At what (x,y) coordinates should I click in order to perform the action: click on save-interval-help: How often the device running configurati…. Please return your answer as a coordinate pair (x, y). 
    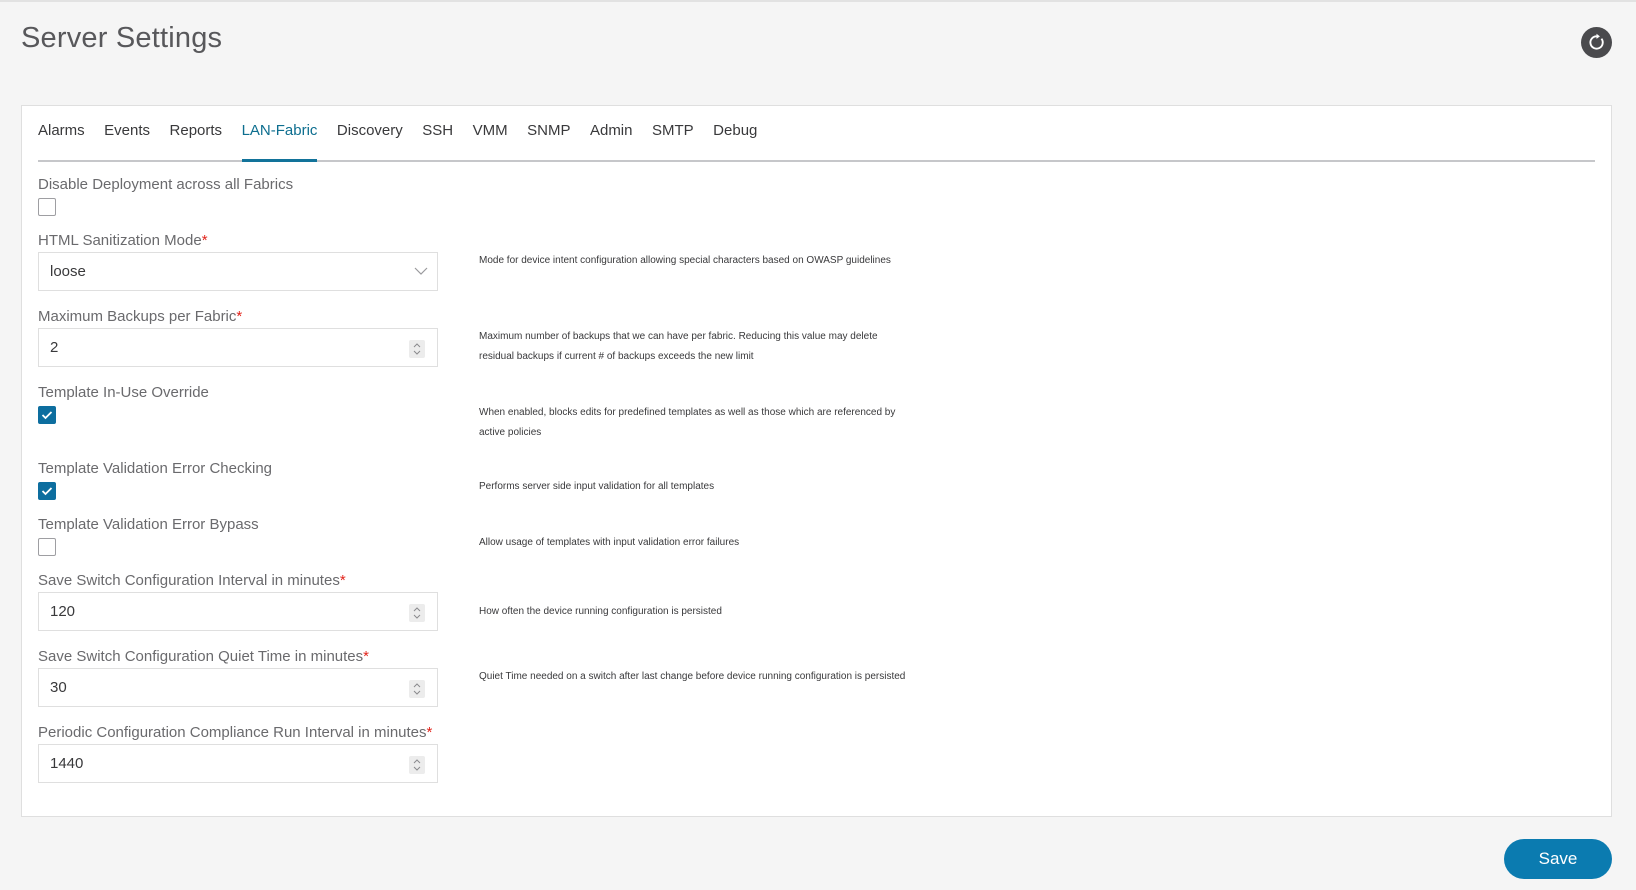
    Looking at the image, I should click on (600, 611).